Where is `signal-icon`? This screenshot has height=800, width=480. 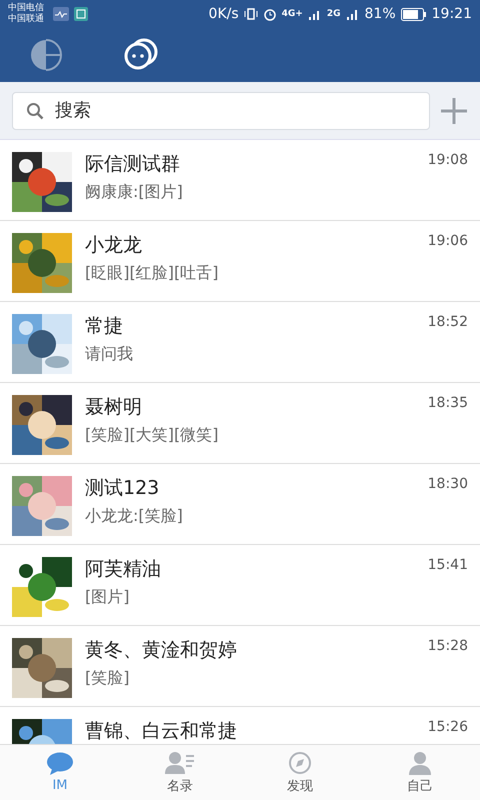
signal-icon is located at coordinates (353, 14).